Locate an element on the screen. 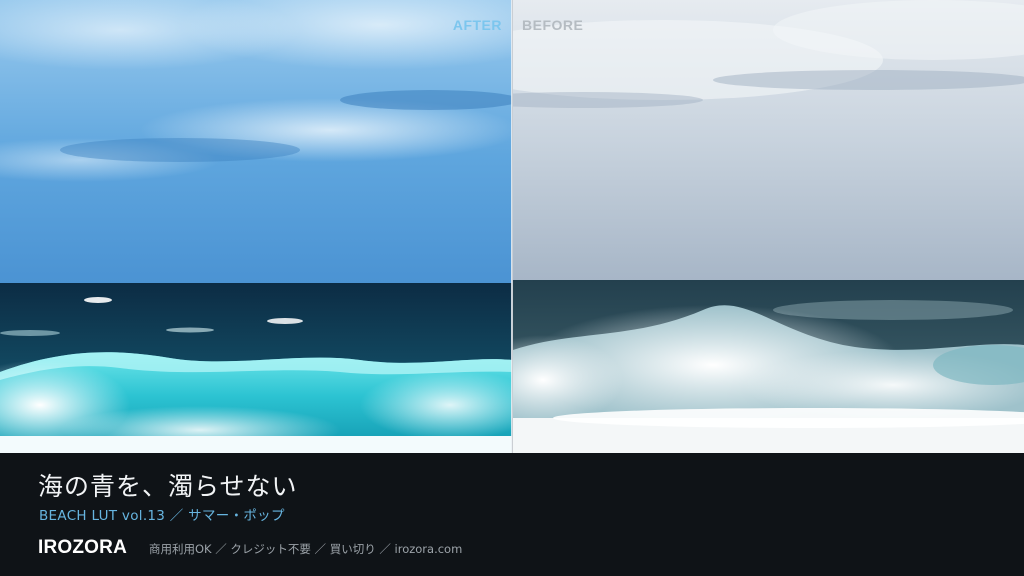  after-label: AFTER is located at coordinates (477, 25).